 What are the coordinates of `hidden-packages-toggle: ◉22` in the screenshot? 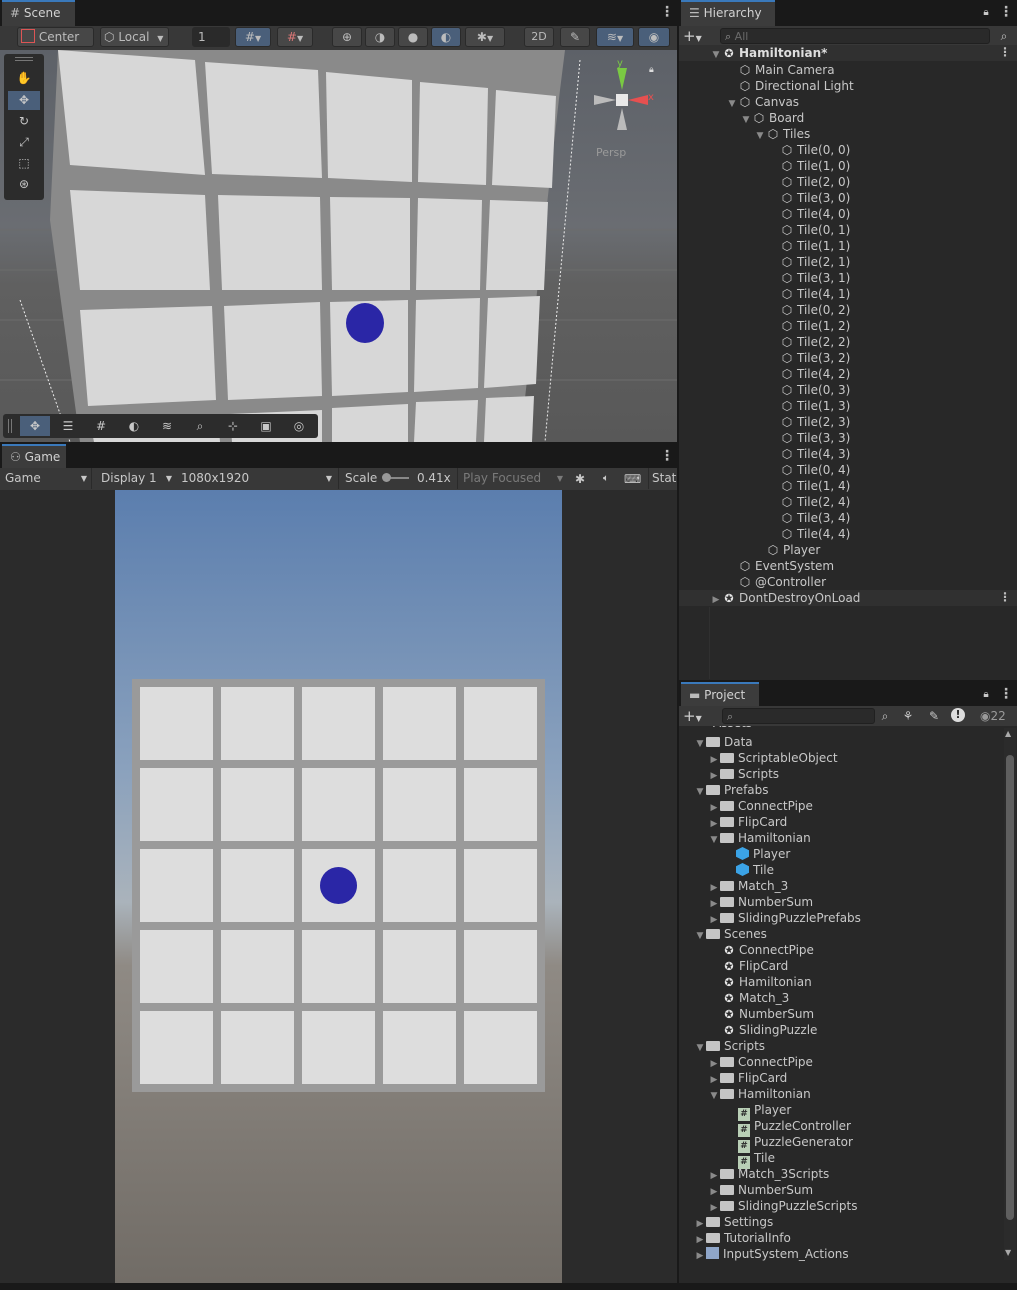 It's located at (993, 716).